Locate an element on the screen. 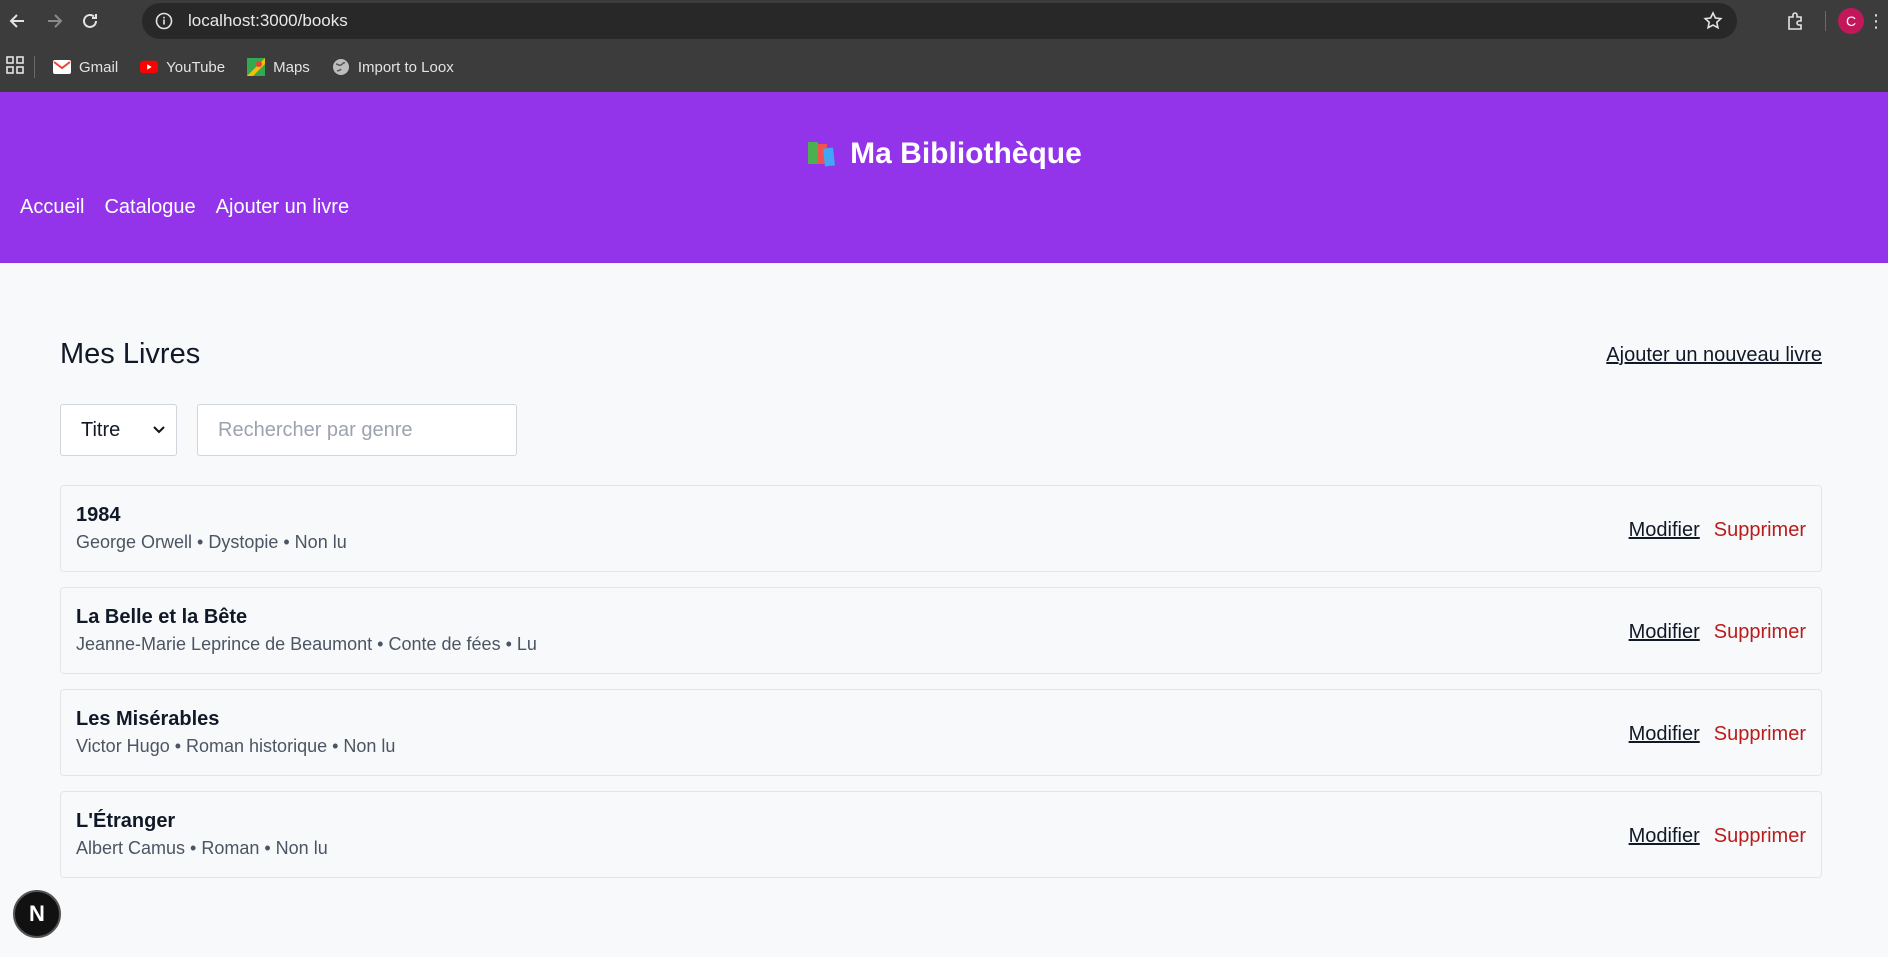 Image resolution: width=1888 pixels, height=957 pixels. nextjs-dev-badge: N is located at coordinates (37, 914).